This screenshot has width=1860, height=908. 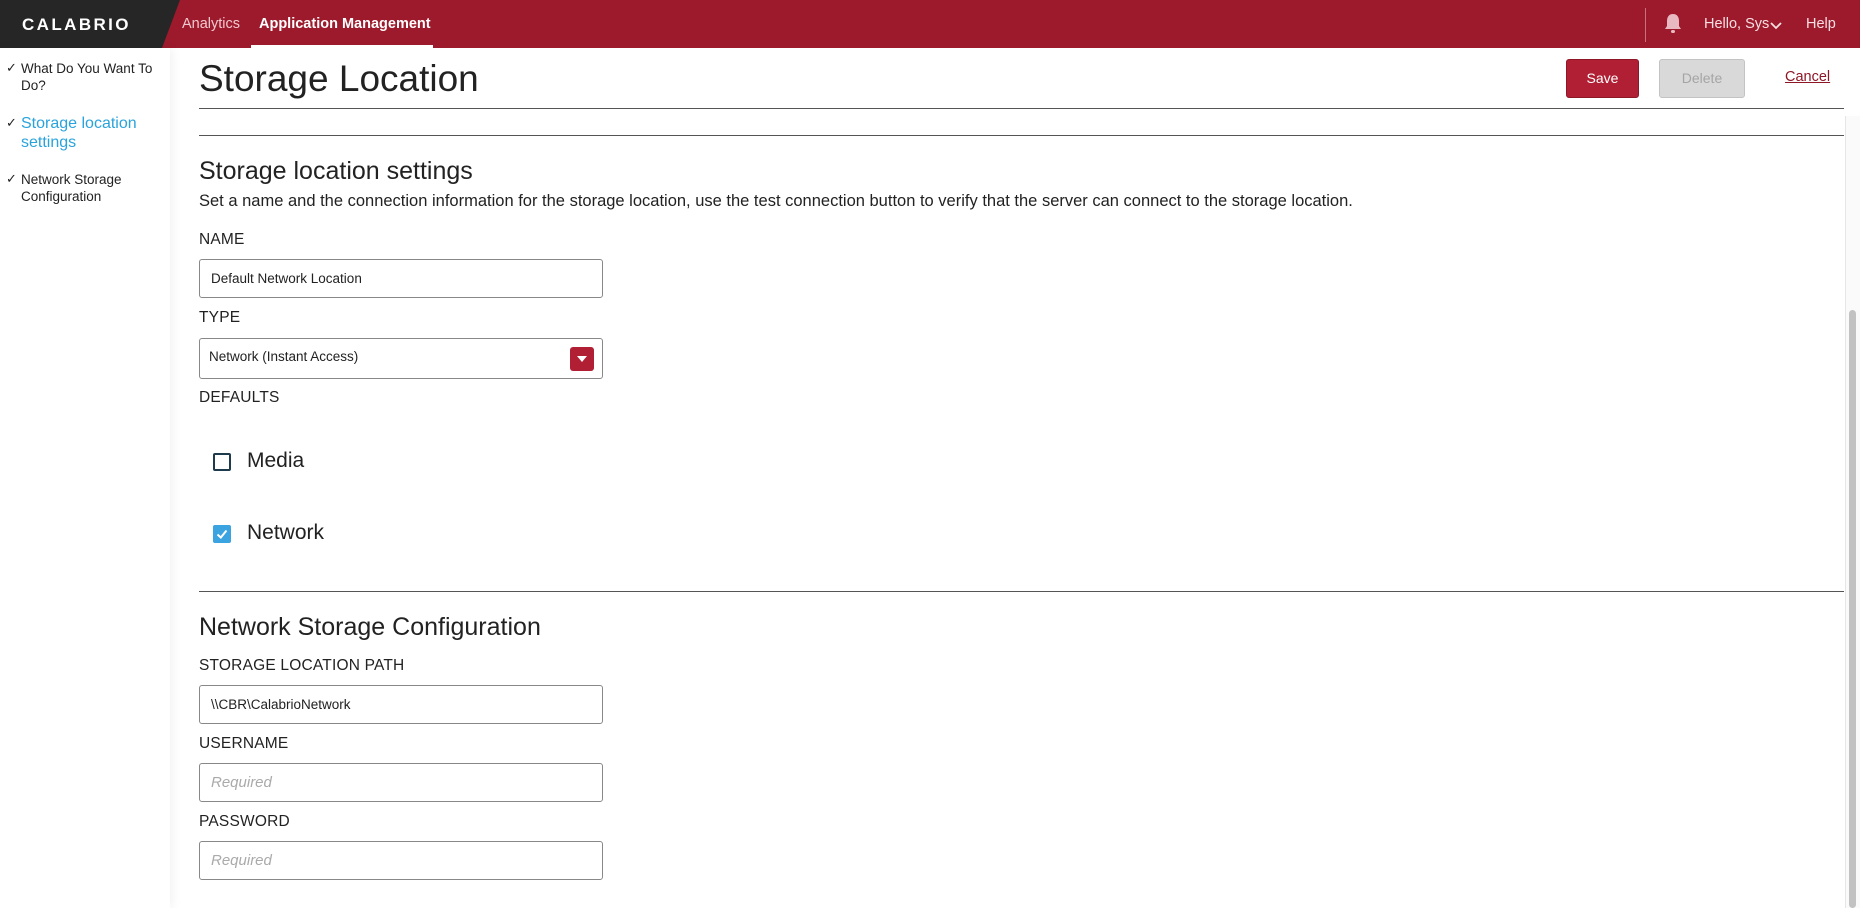 I want to click on save-button: Save, so click(x=1602, y=78).